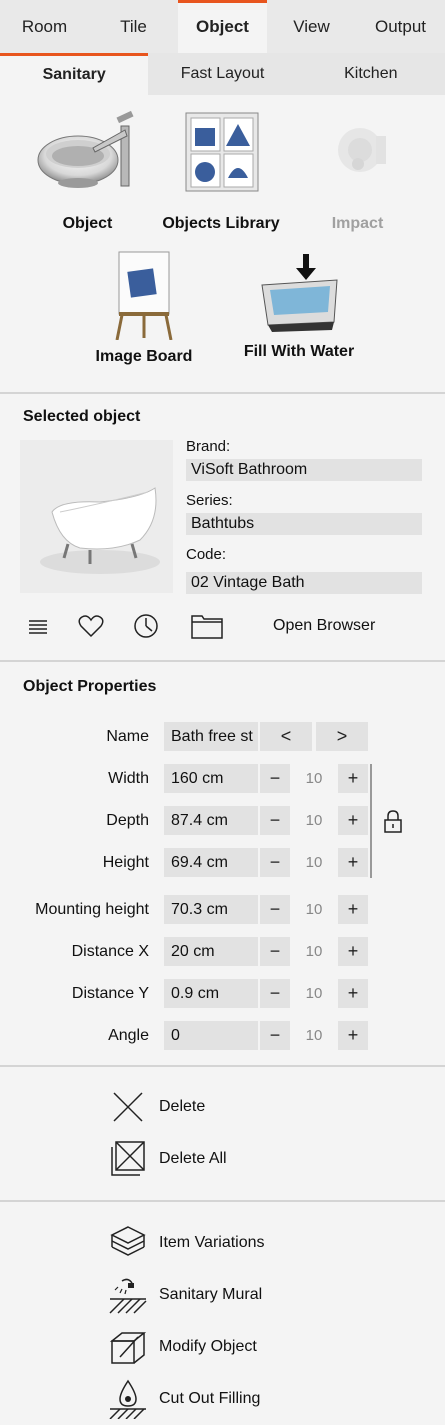  I want to click on sub-tab-bar: Sanitary Fast Layout Kitchen, so click(222, 74).